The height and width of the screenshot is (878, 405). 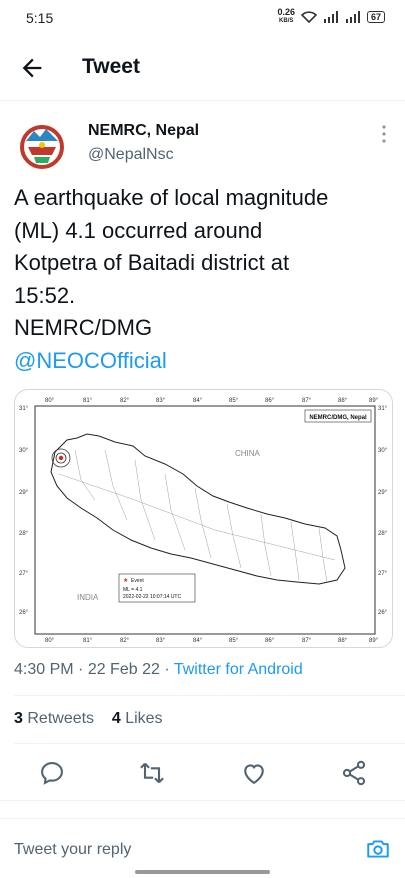 What do you see at coordinates (307, 641) in the screenshot?
I see `x-tick-bottom: 87°` at bounding box center [307, 641].